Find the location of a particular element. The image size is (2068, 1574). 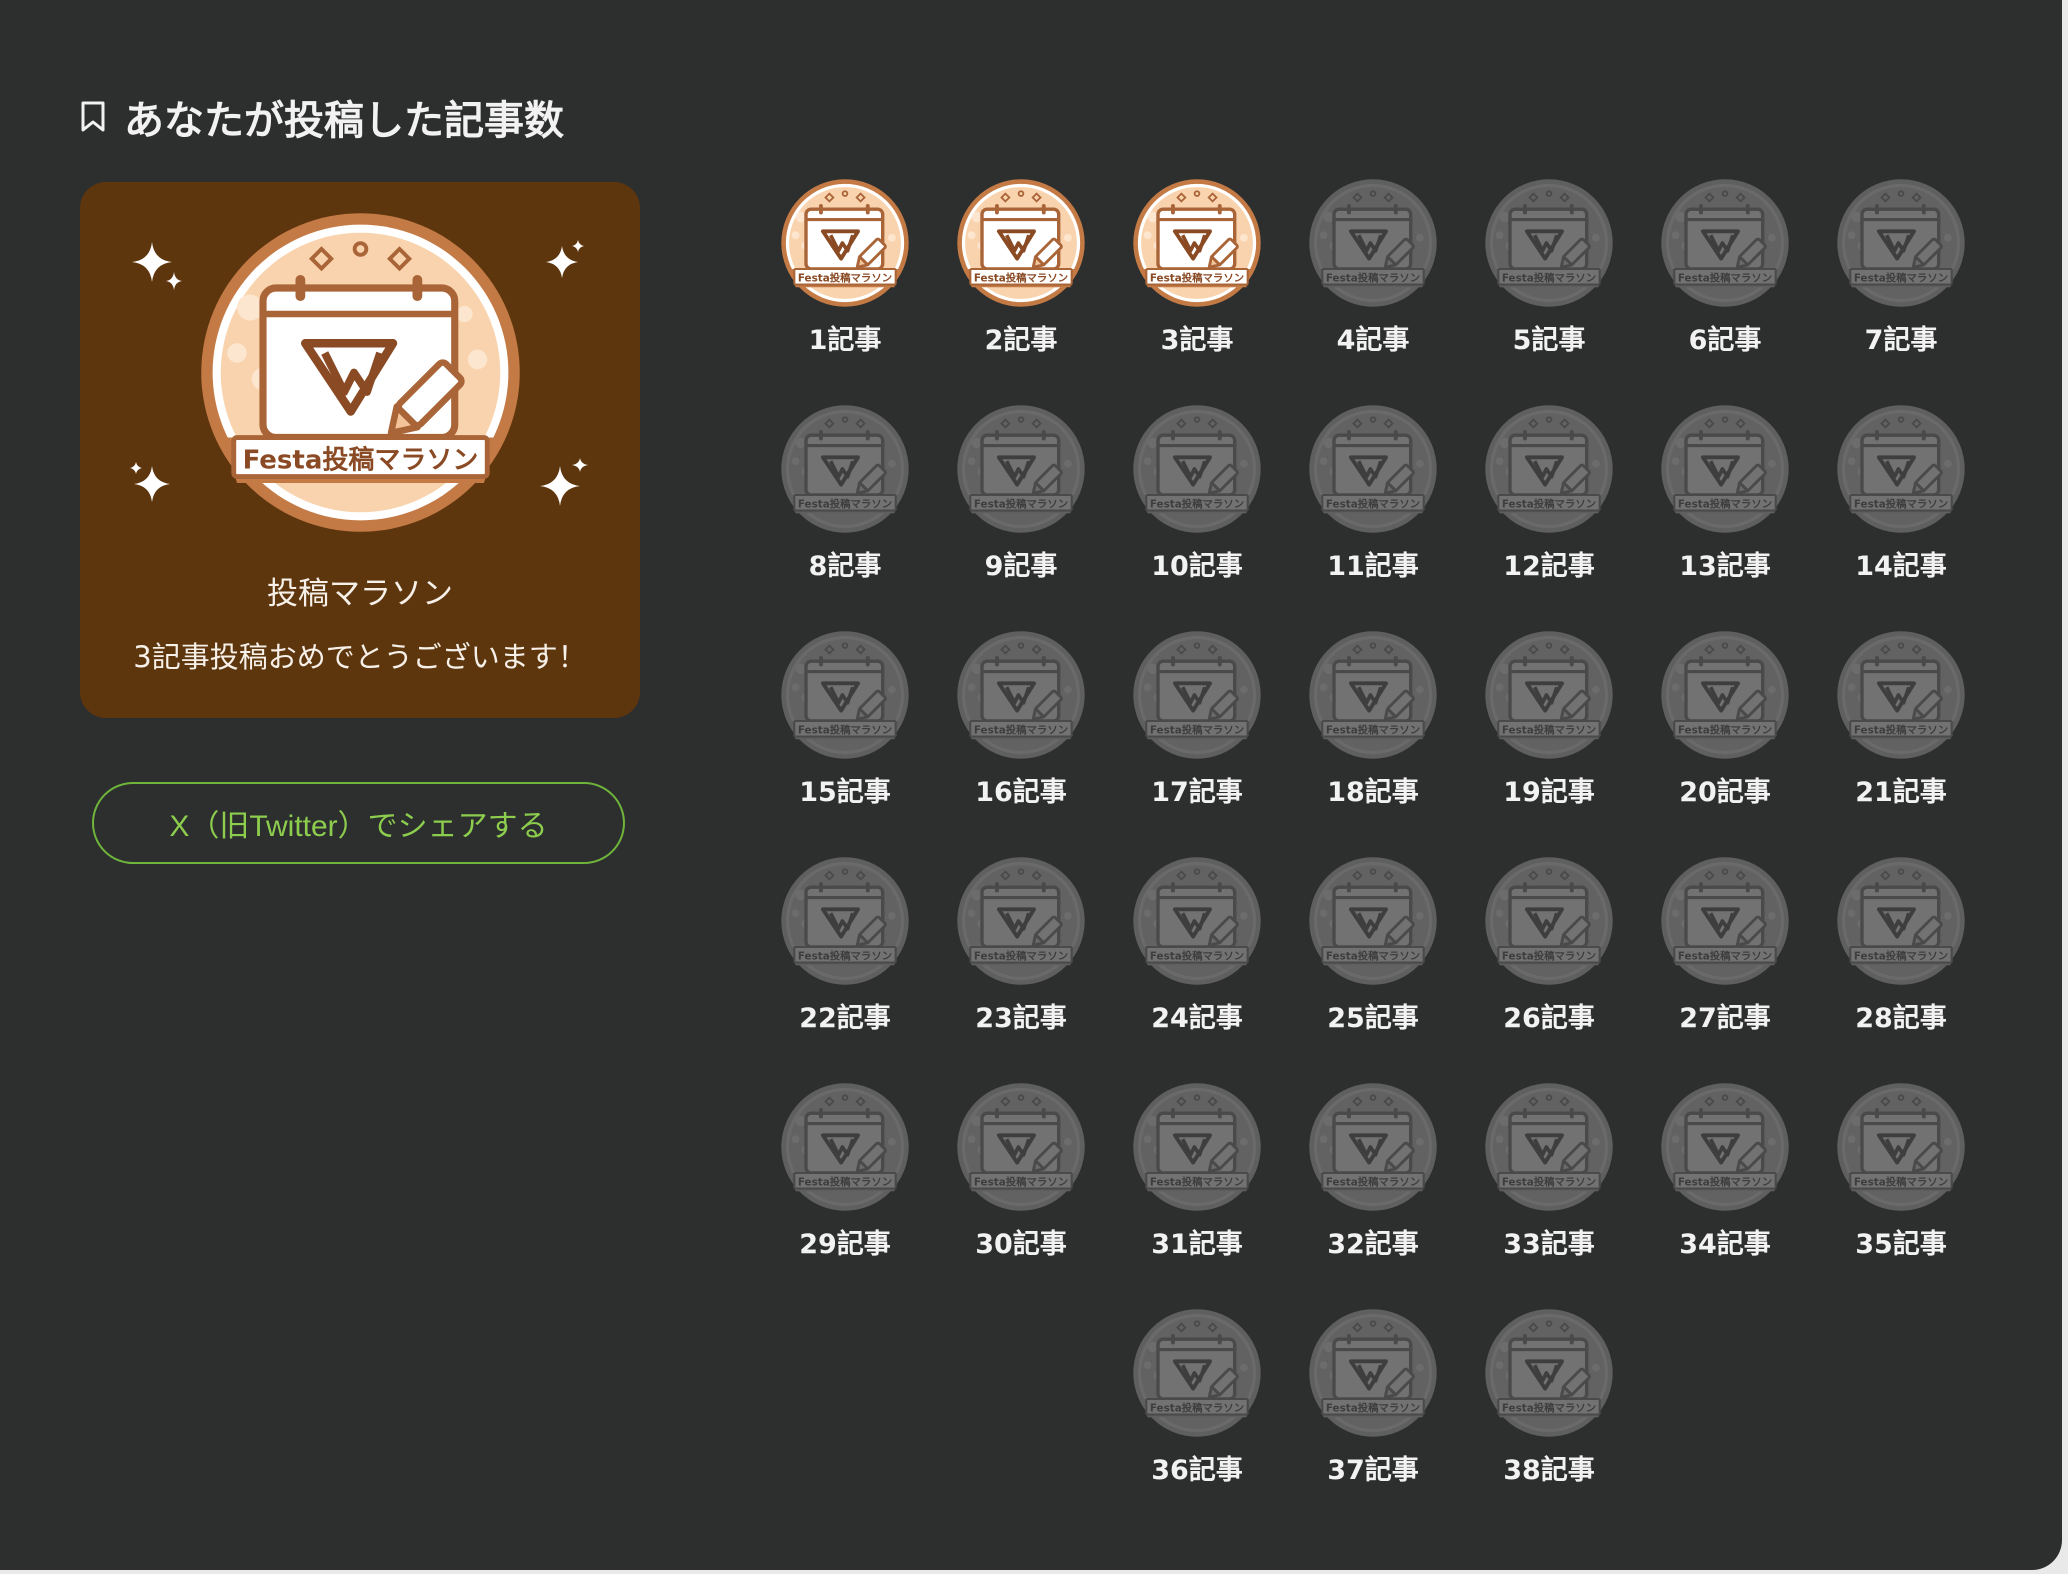

badge-item: Festa投稿マラソン 18記事 is located at coordinates (1356, 743).